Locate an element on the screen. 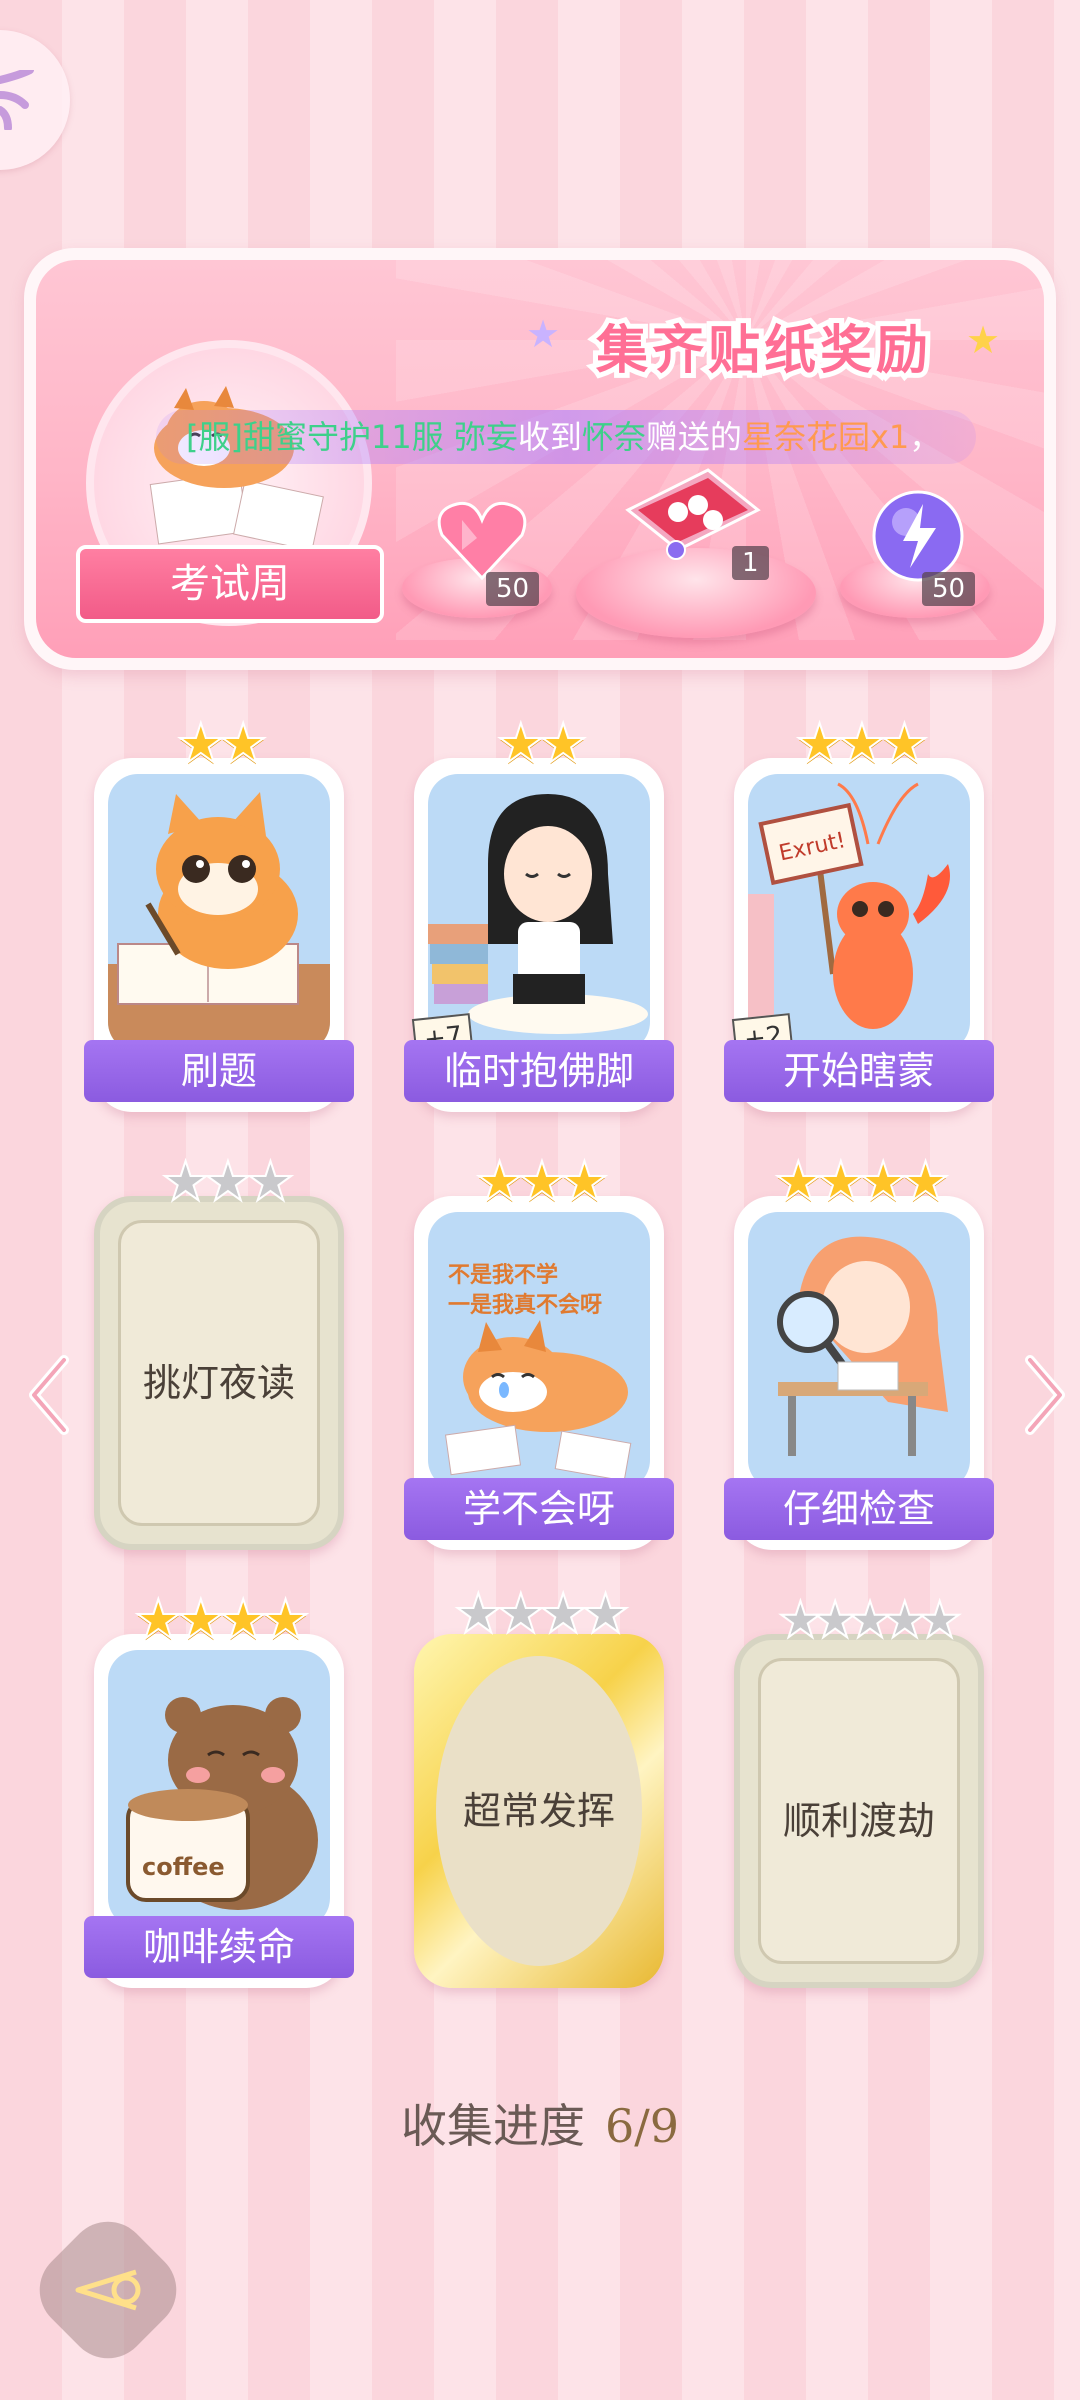 This screenshot has width=1080, height=2400. sticker-image: coffee is located at coordinates (219, 1789).